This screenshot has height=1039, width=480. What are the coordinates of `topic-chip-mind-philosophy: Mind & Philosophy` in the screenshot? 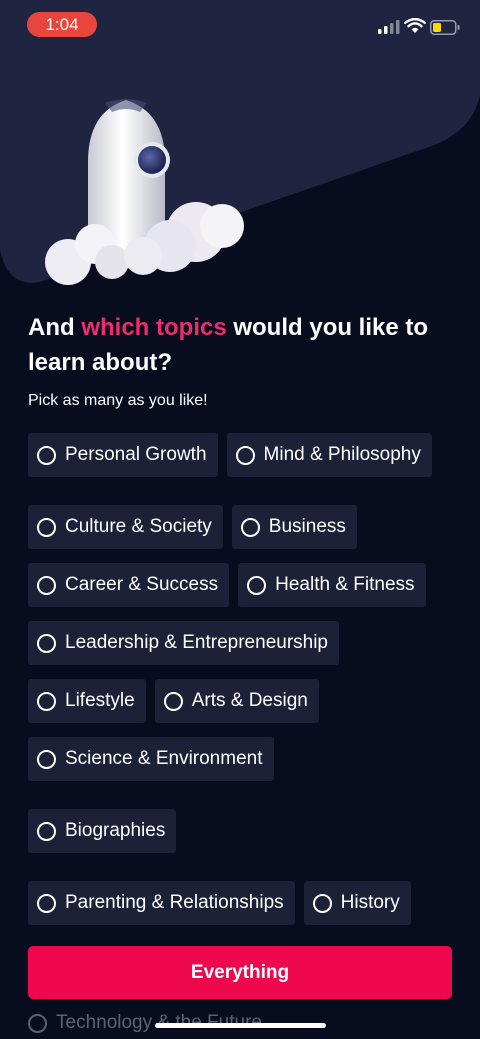 It's located at (329, 455).